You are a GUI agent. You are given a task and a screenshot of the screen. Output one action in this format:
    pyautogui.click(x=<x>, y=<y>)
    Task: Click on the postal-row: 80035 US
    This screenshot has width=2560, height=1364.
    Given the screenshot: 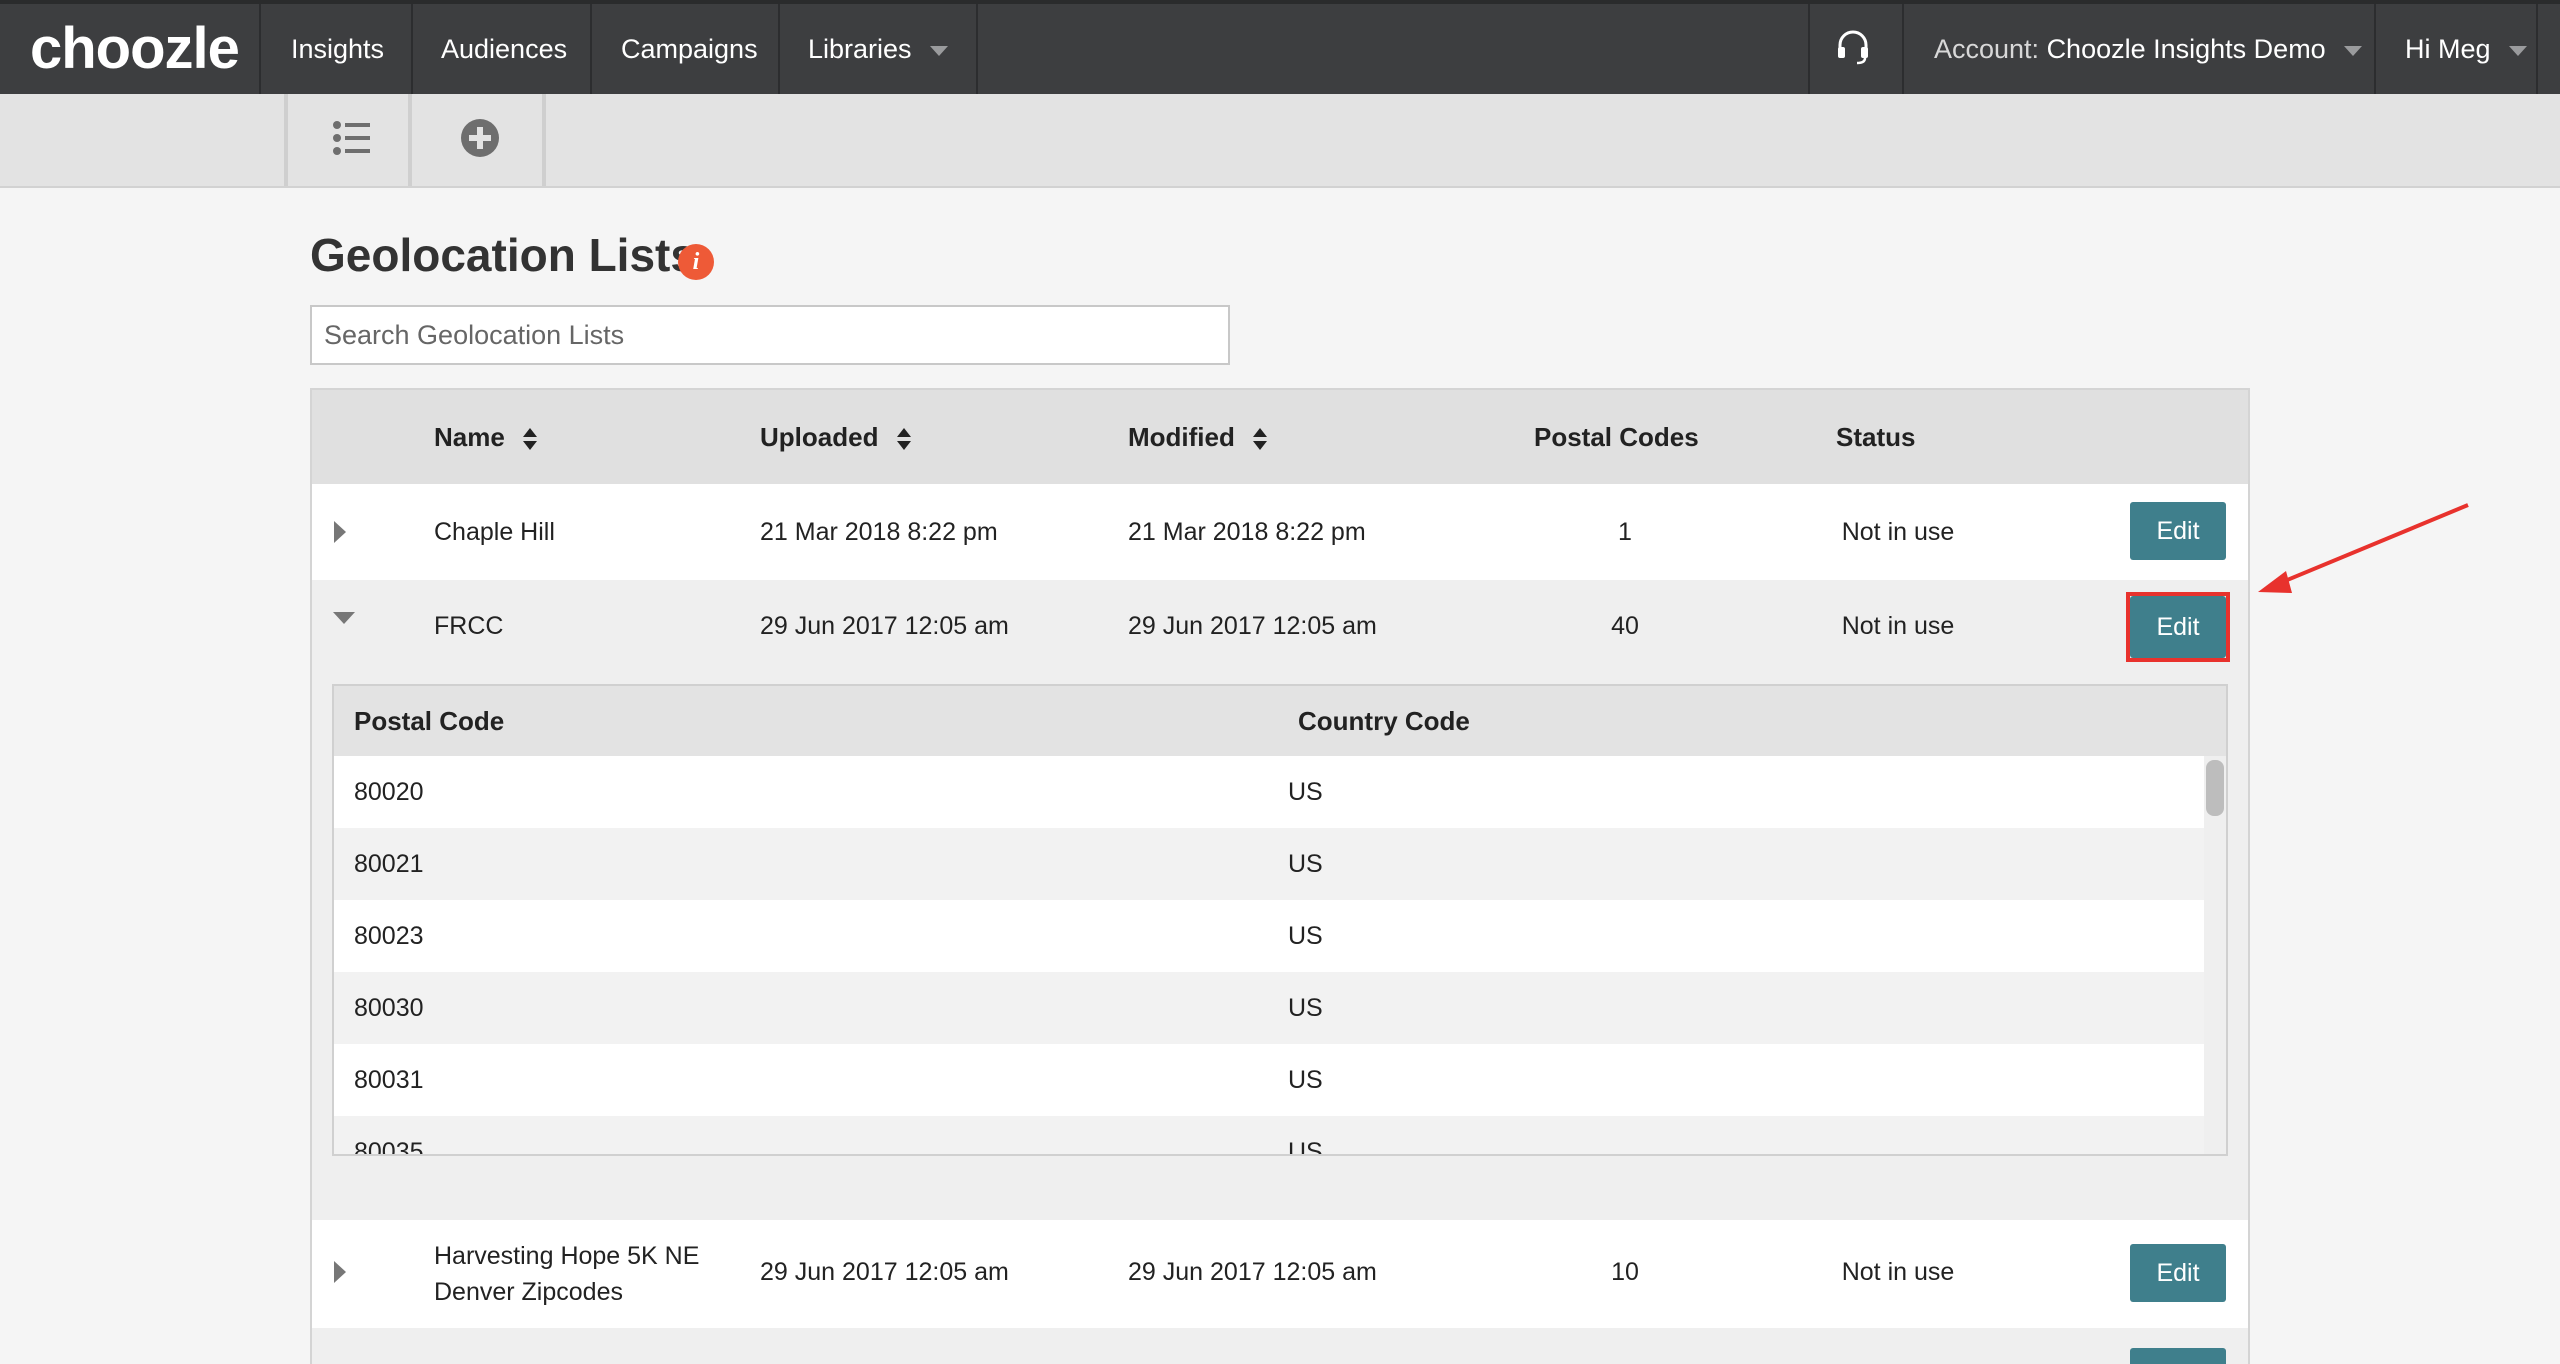 What is the action you would take?
    pyautogui.click(x=1269, y=1136)
    